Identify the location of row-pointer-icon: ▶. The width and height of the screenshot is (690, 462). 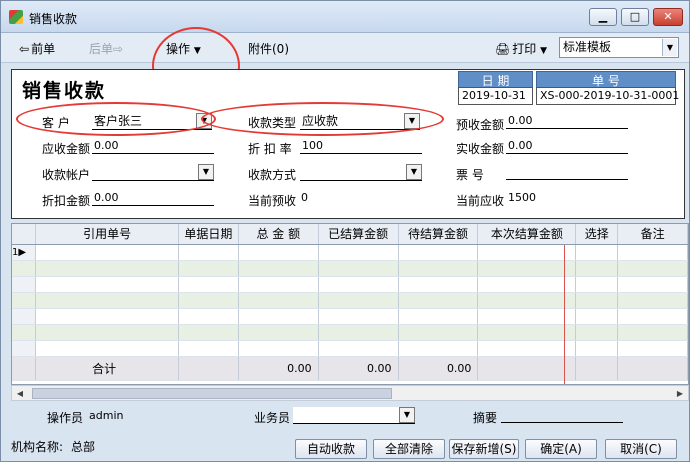
(22, 252).